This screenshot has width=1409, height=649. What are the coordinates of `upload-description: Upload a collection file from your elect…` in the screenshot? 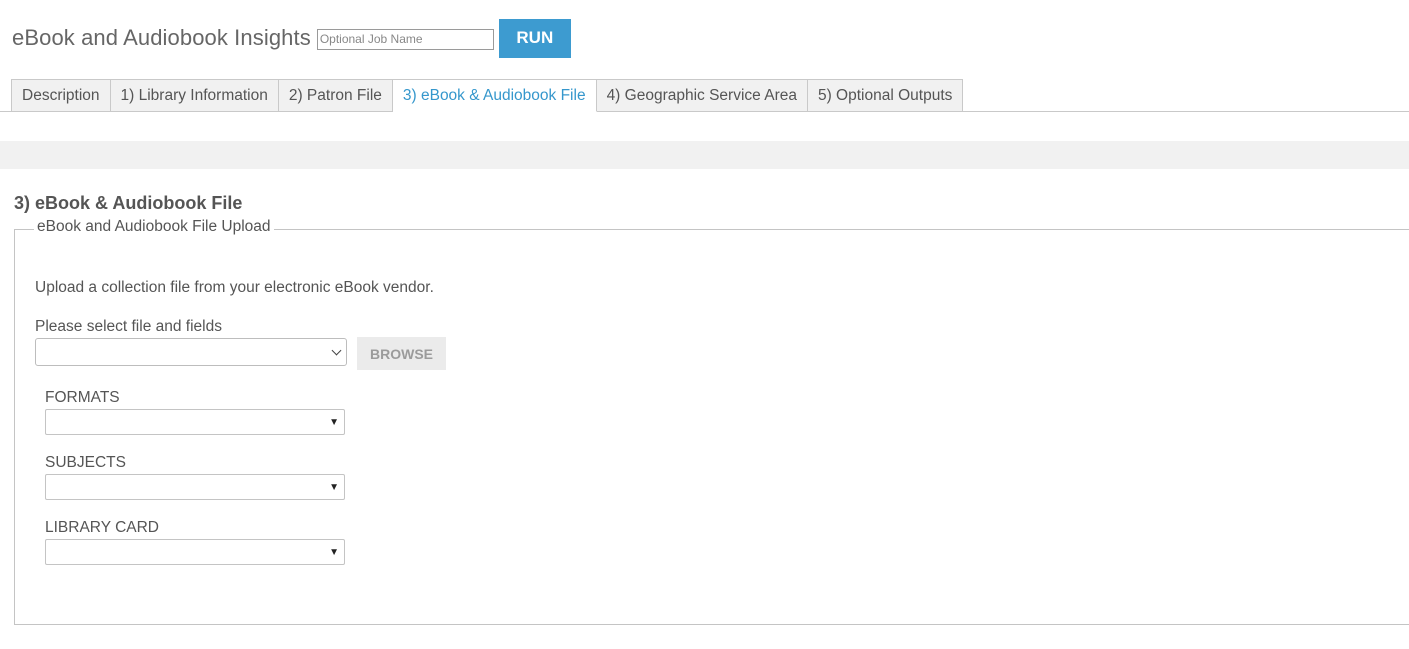 It's located at (234, 287).